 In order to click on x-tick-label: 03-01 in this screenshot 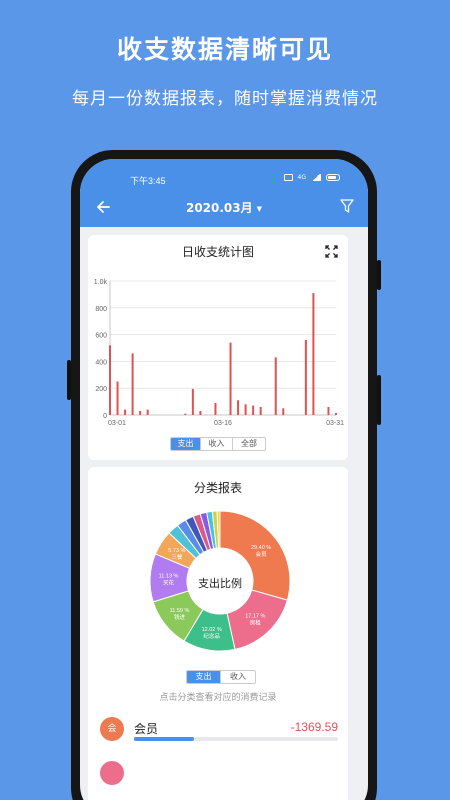, I will do `click(117, 423)`.